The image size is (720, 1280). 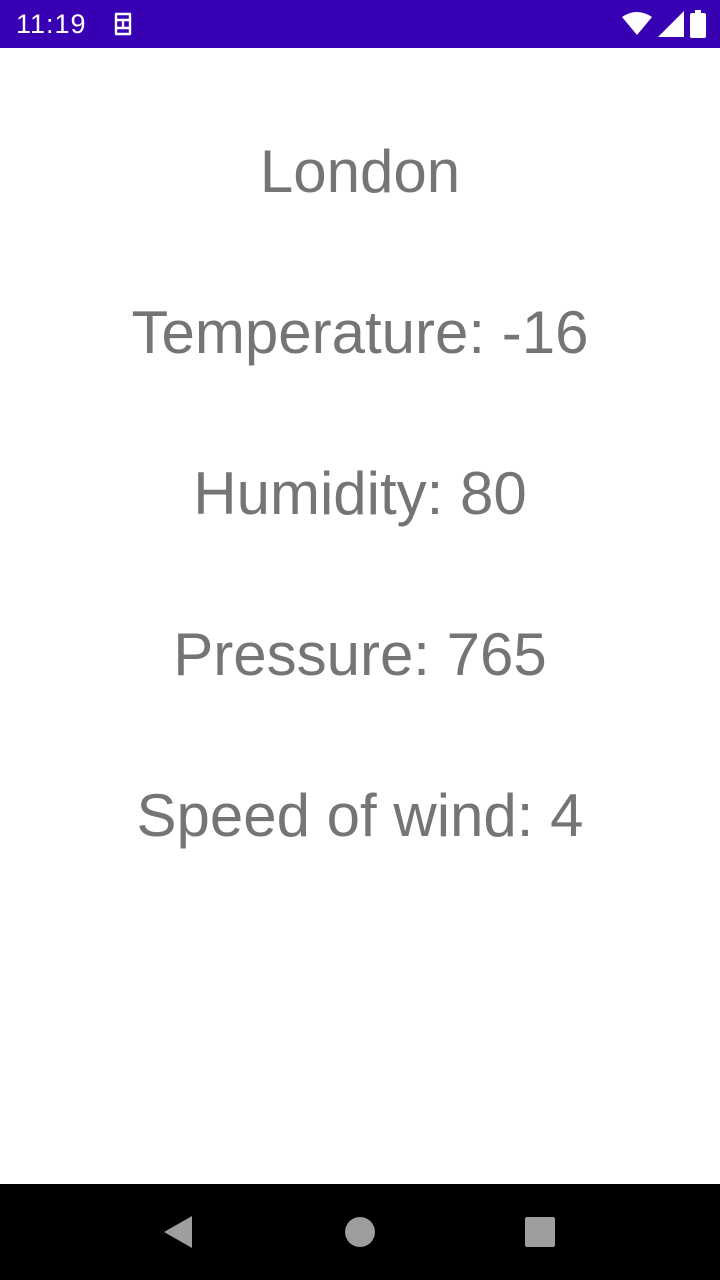 I want to click on wifi-icon, so click(x=637, y=23).